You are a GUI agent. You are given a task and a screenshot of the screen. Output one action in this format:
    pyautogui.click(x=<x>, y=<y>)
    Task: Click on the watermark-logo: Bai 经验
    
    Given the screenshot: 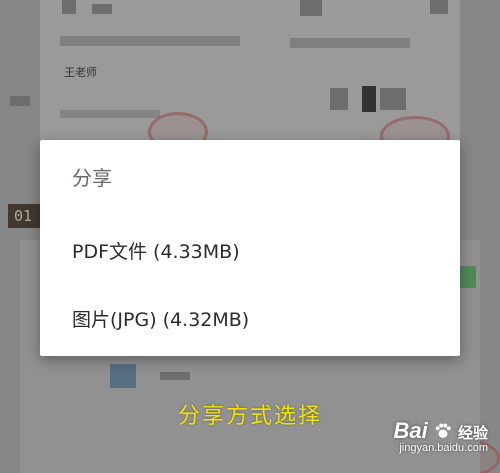 What is the action you would take?
    pyautogui.click(x=440, y=431)
    